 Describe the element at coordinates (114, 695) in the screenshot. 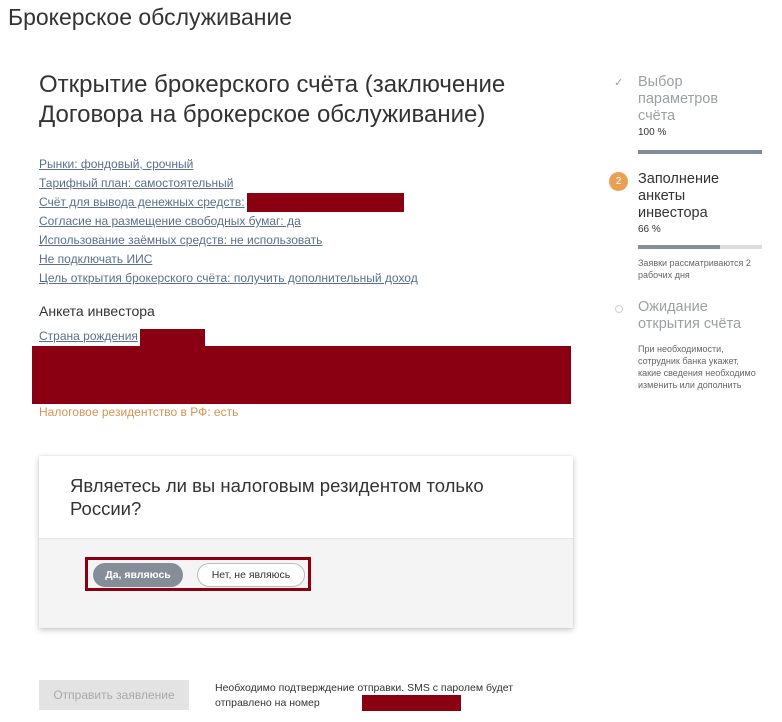

I see `submit-application-button: Отправить заявление` at that location.